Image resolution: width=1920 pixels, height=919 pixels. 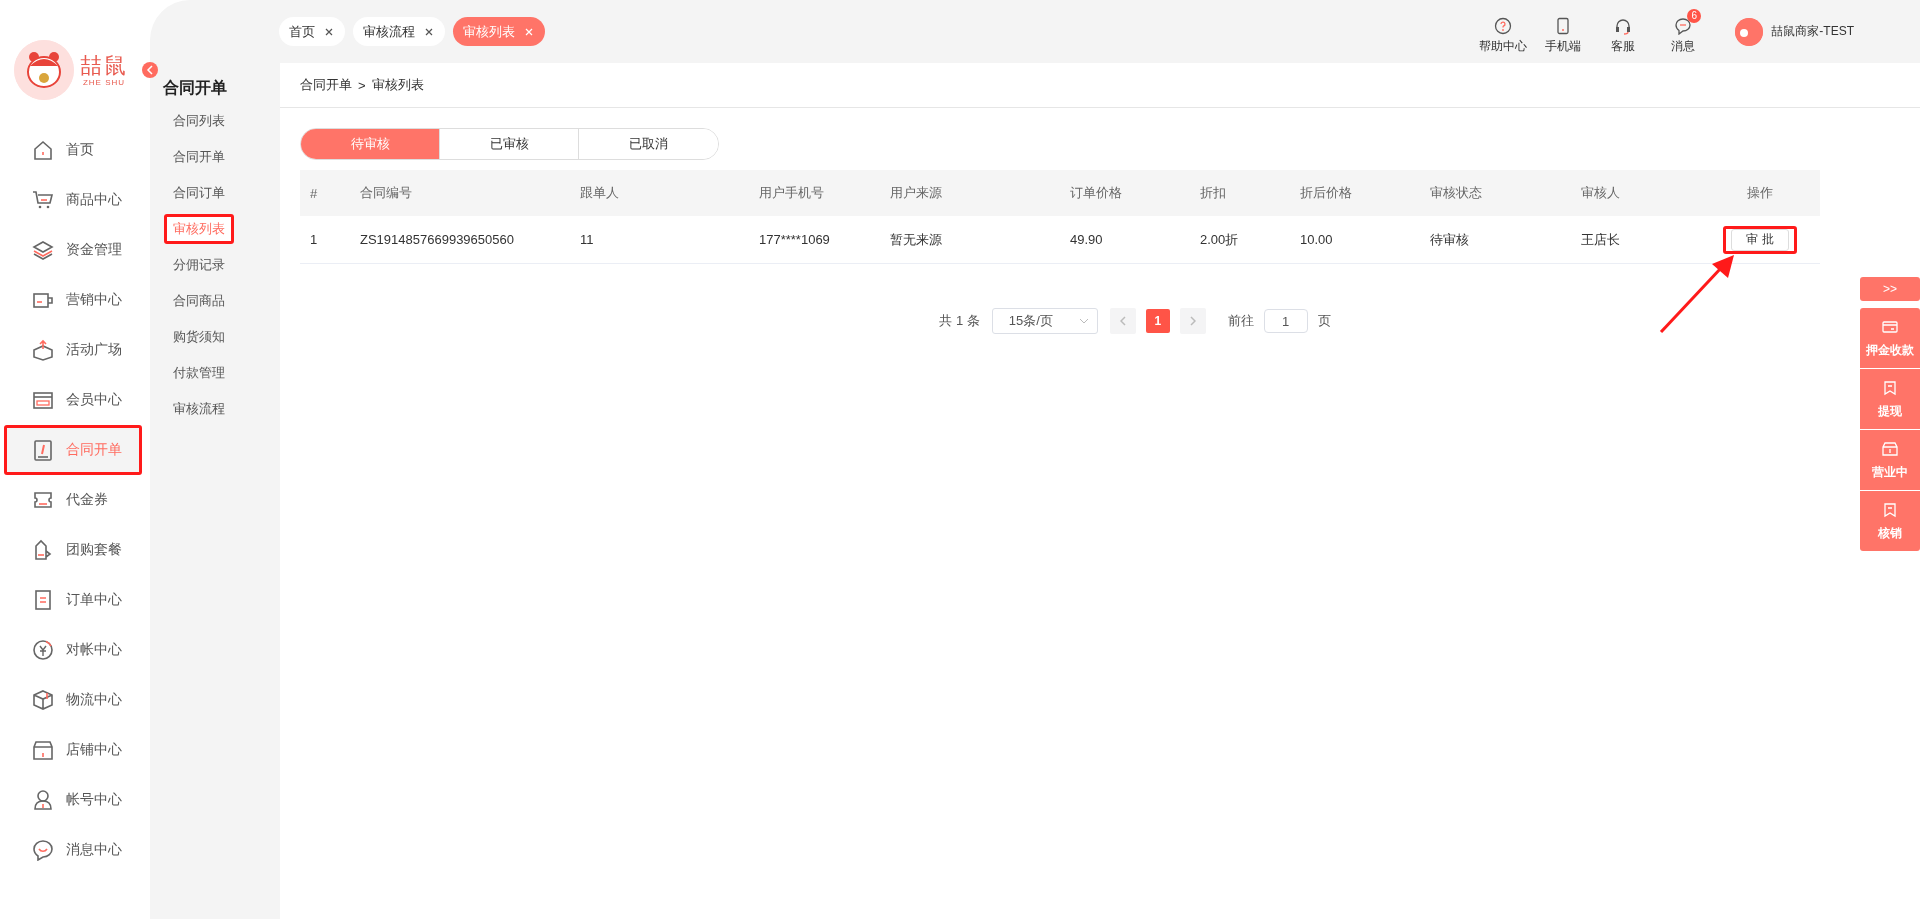 I want to click on breadcrumb-current: 审核列表, so click(x=397, y=85).